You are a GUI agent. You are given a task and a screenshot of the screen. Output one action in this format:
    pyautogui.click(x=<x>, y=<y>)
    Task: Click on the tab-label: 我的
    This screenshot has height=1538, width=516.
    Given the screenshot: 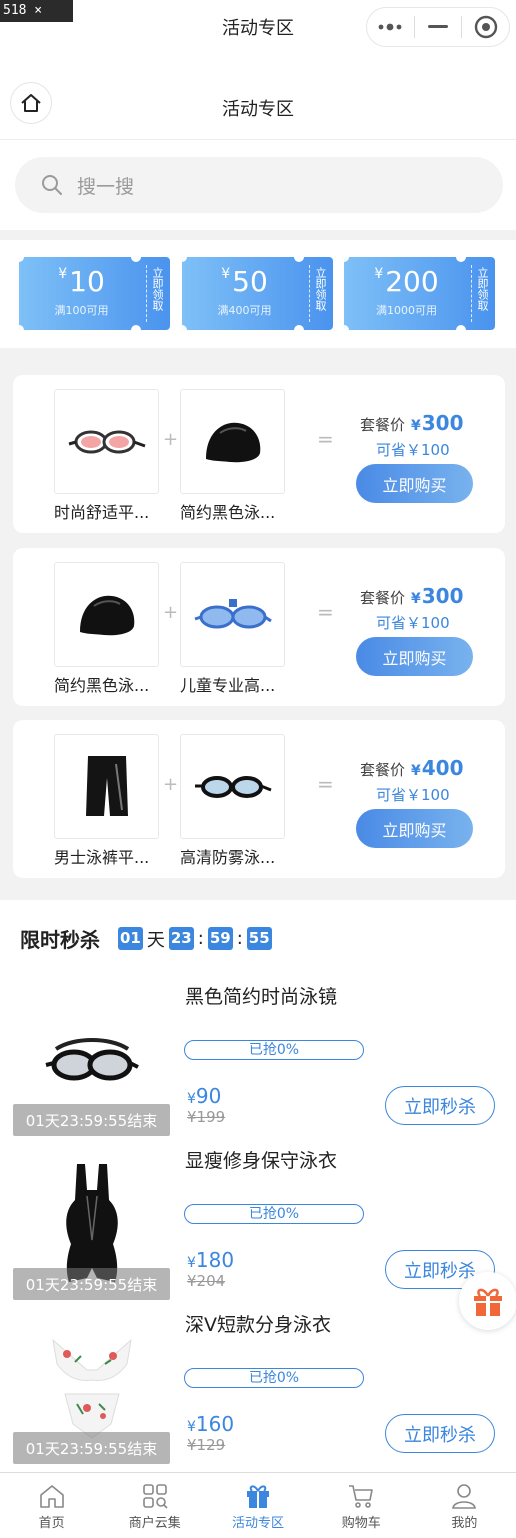 What is the action you would take?
    pyautogui.click(x=464, y=1523)
    